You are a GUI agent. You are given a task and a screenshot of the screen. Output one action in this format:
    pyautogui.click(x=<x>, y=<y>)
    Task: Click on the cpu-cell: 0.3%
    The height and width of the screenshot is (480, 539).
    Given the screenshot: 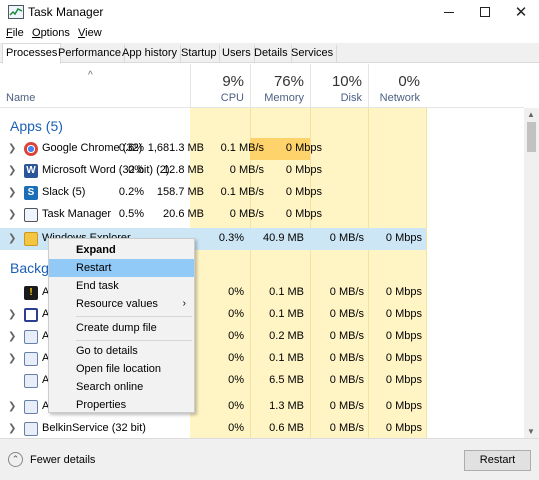 What is the action you would take?
    pyautogui.click(x=231, y=238)
    